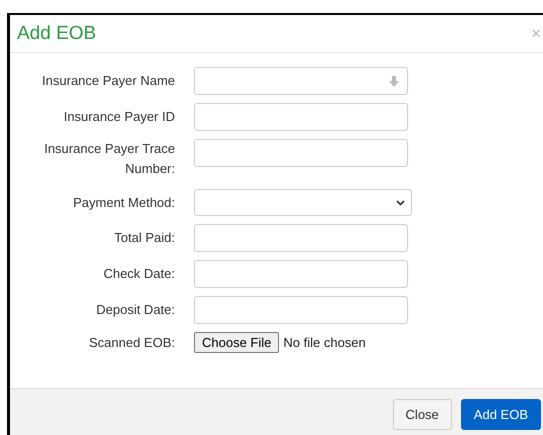 This screenshot has width=543, height=435. I want to click on dialog-title: Add EOB, so click(56, 33).